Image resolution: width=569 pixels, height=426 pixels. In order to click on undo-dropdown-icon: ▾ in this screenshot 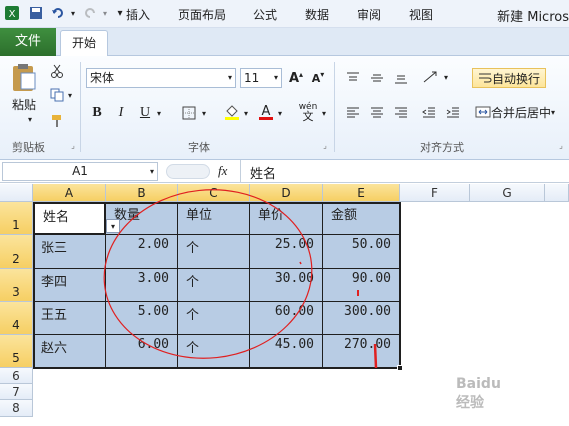, I will do `click(73, 13)`.